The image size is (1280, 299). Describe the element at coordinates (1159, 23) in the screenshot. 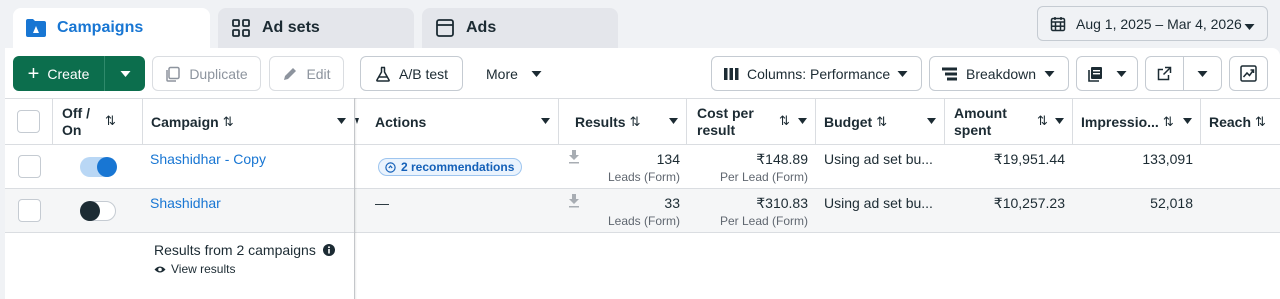

I see `date-range-label: Aug 1, 2025 – Mar 4, 2026` at that location.